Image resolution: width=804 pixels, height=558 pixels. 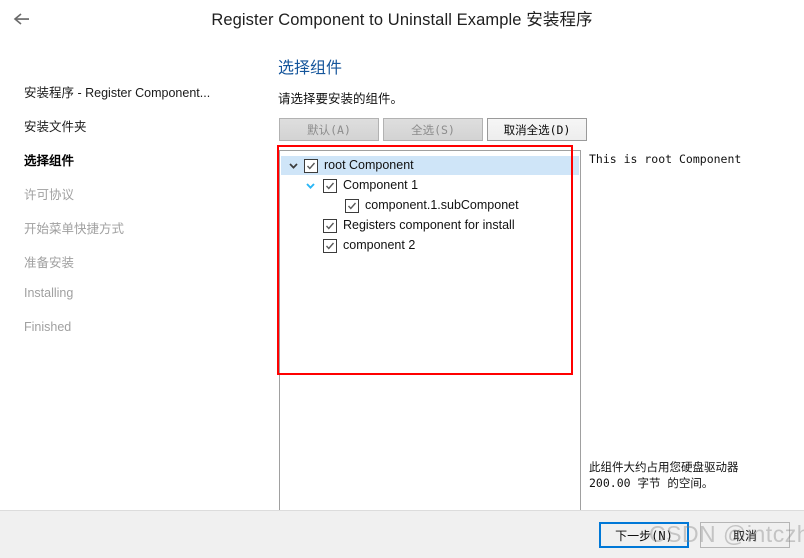 I want to click on tree-row: Registers component for install, so click(x=397, y=225).